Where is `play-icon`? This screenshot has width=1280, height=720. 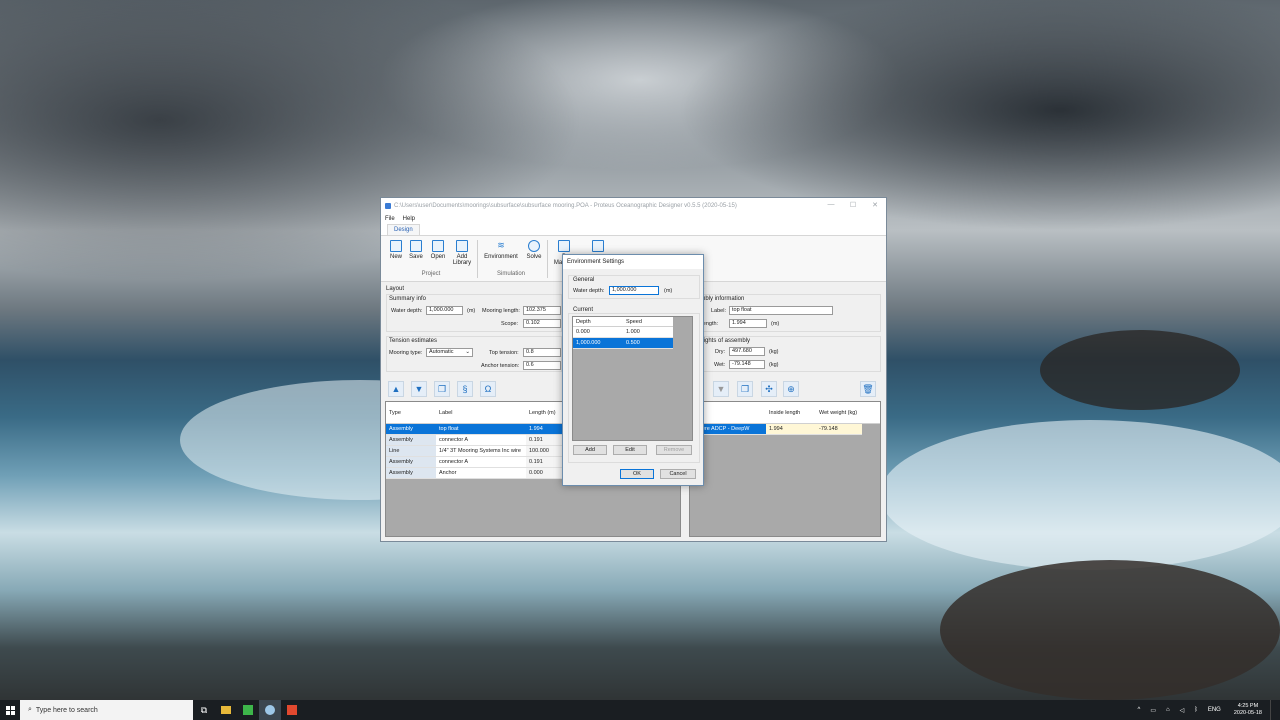
play-icon is located at coordinates (534, 246).